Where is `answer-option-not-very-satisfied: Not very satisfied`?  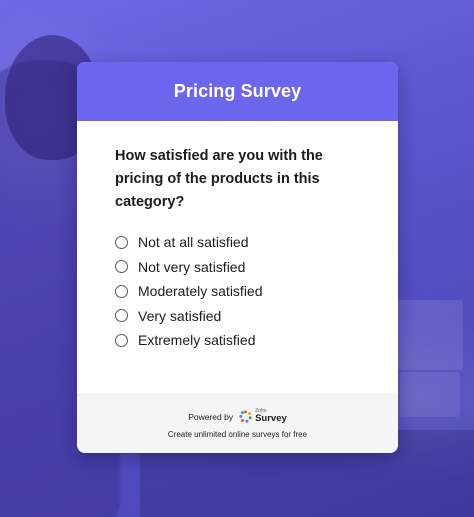
answer-option-not-very-satisfied: Not very satisfied is located at coordinates (241, 267).